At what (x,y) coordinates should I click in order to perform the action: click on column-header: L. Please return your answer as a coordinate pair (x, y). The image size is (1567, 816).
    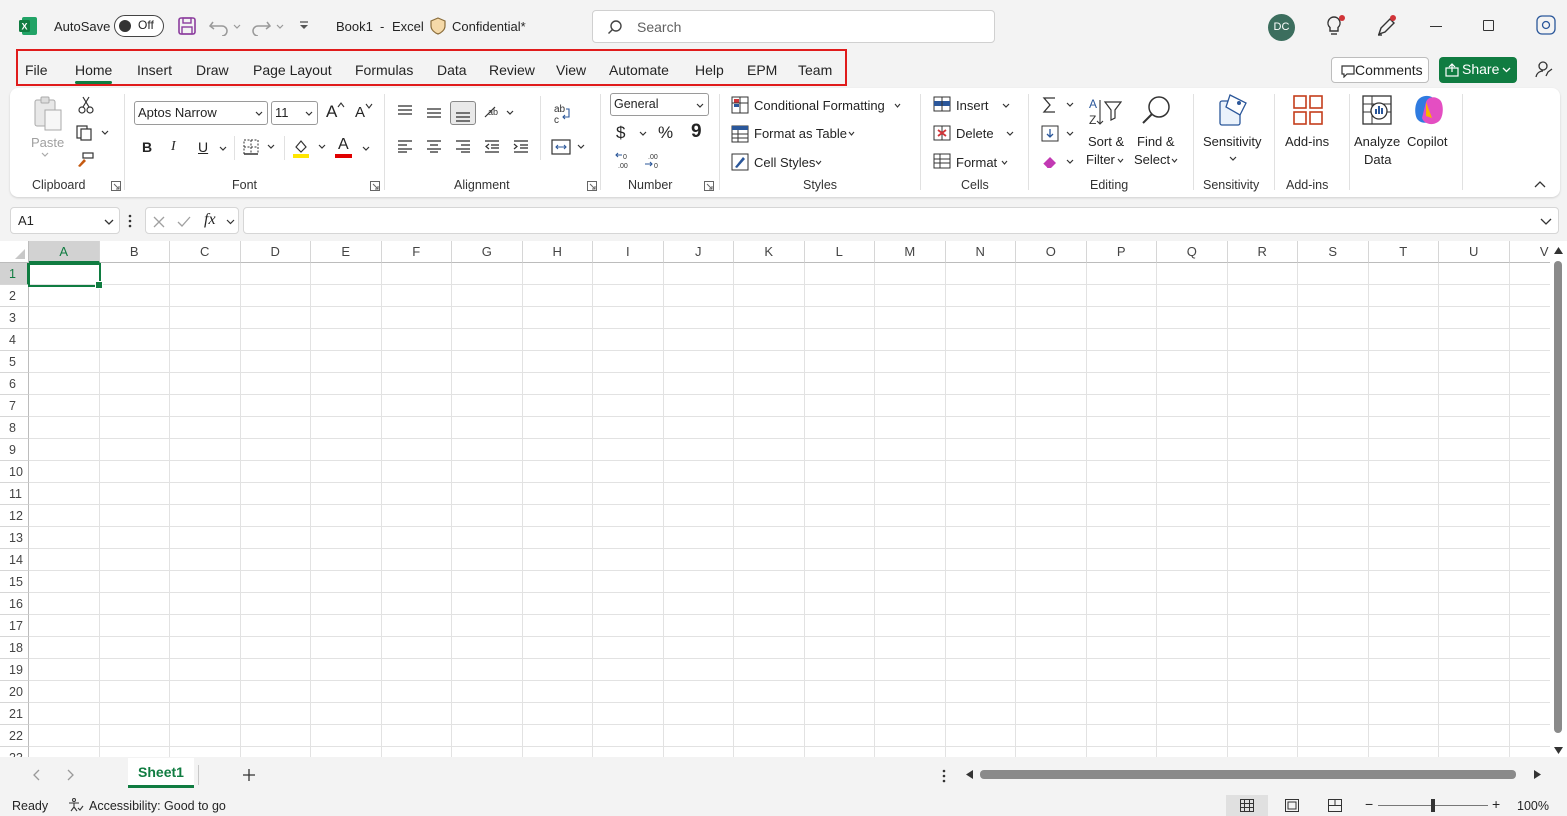
    Looking at the image, I should click on (839, 252).